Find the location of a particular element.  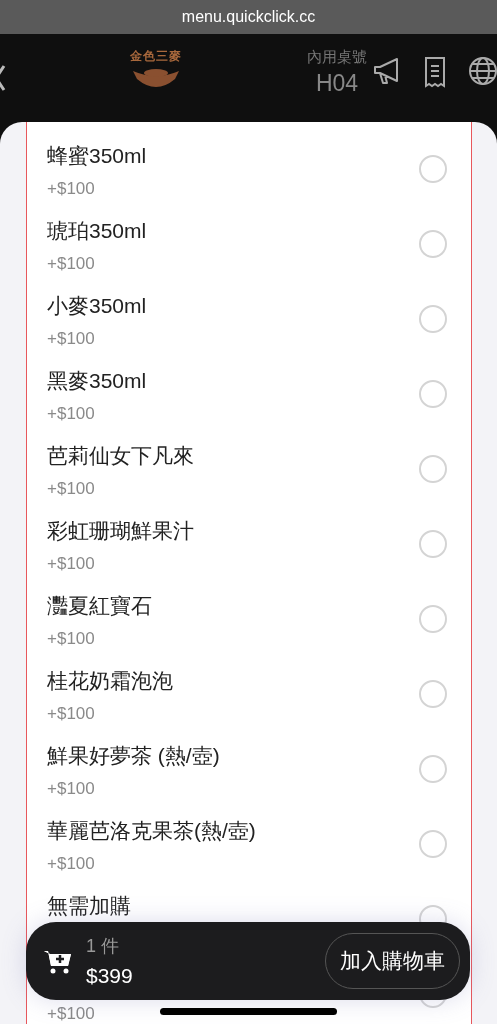

option-name: 鮮果好夢茶 (熱/壺) is located at coordinates (133, 756).